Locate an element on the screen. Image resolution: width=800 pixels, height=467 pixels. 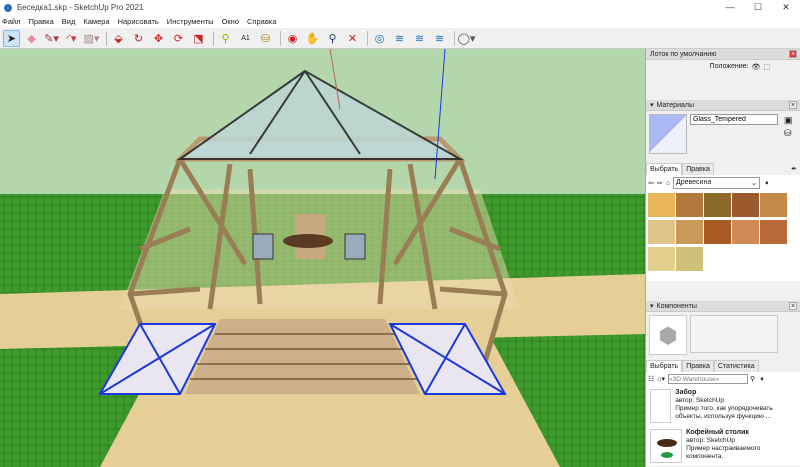
view-options-icon: ☷ is located at coordinates (651, 379).